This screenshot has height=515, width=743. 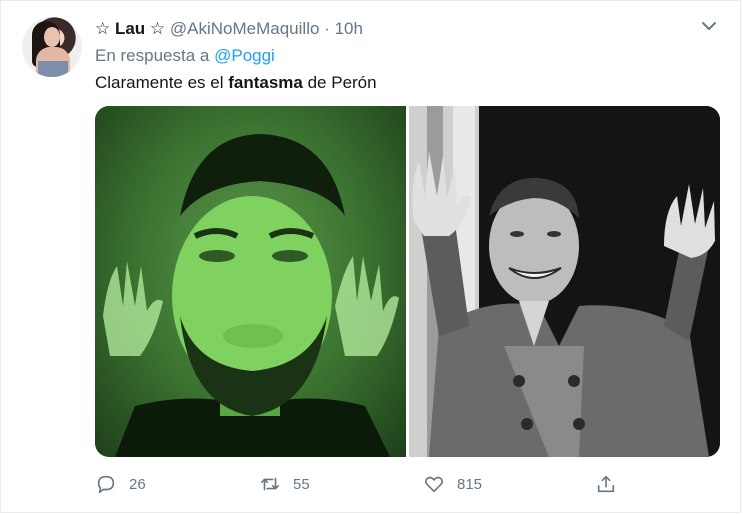 What do you see at coordinates (360, 484) in the screenshot?
I see `tweet-actions: 26 55 815` at bounding box center [360, 484].